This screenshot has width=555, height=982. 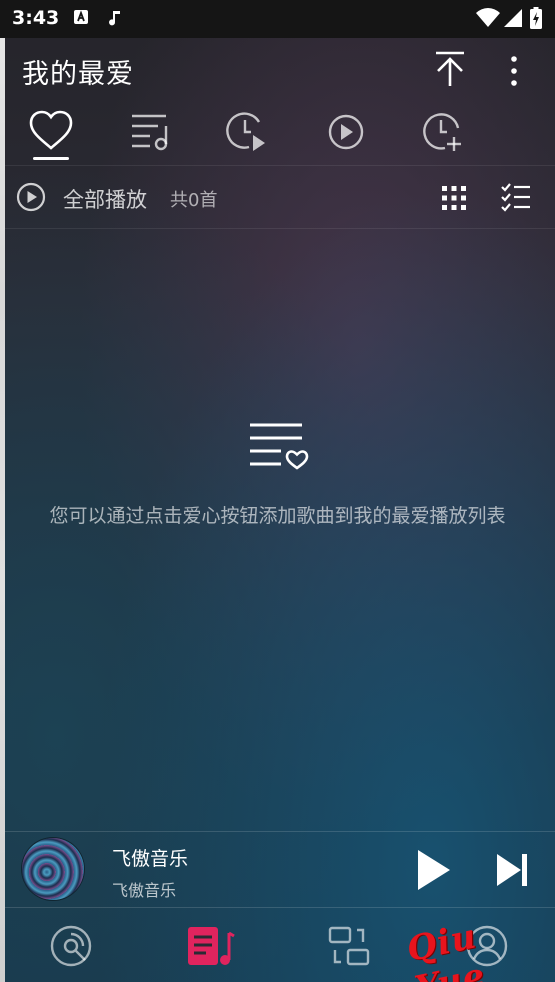 What do you see at coordinates (277, 19) in the screenshot?
I see `status-bar: 3:43` at bounding box center [277, 19].